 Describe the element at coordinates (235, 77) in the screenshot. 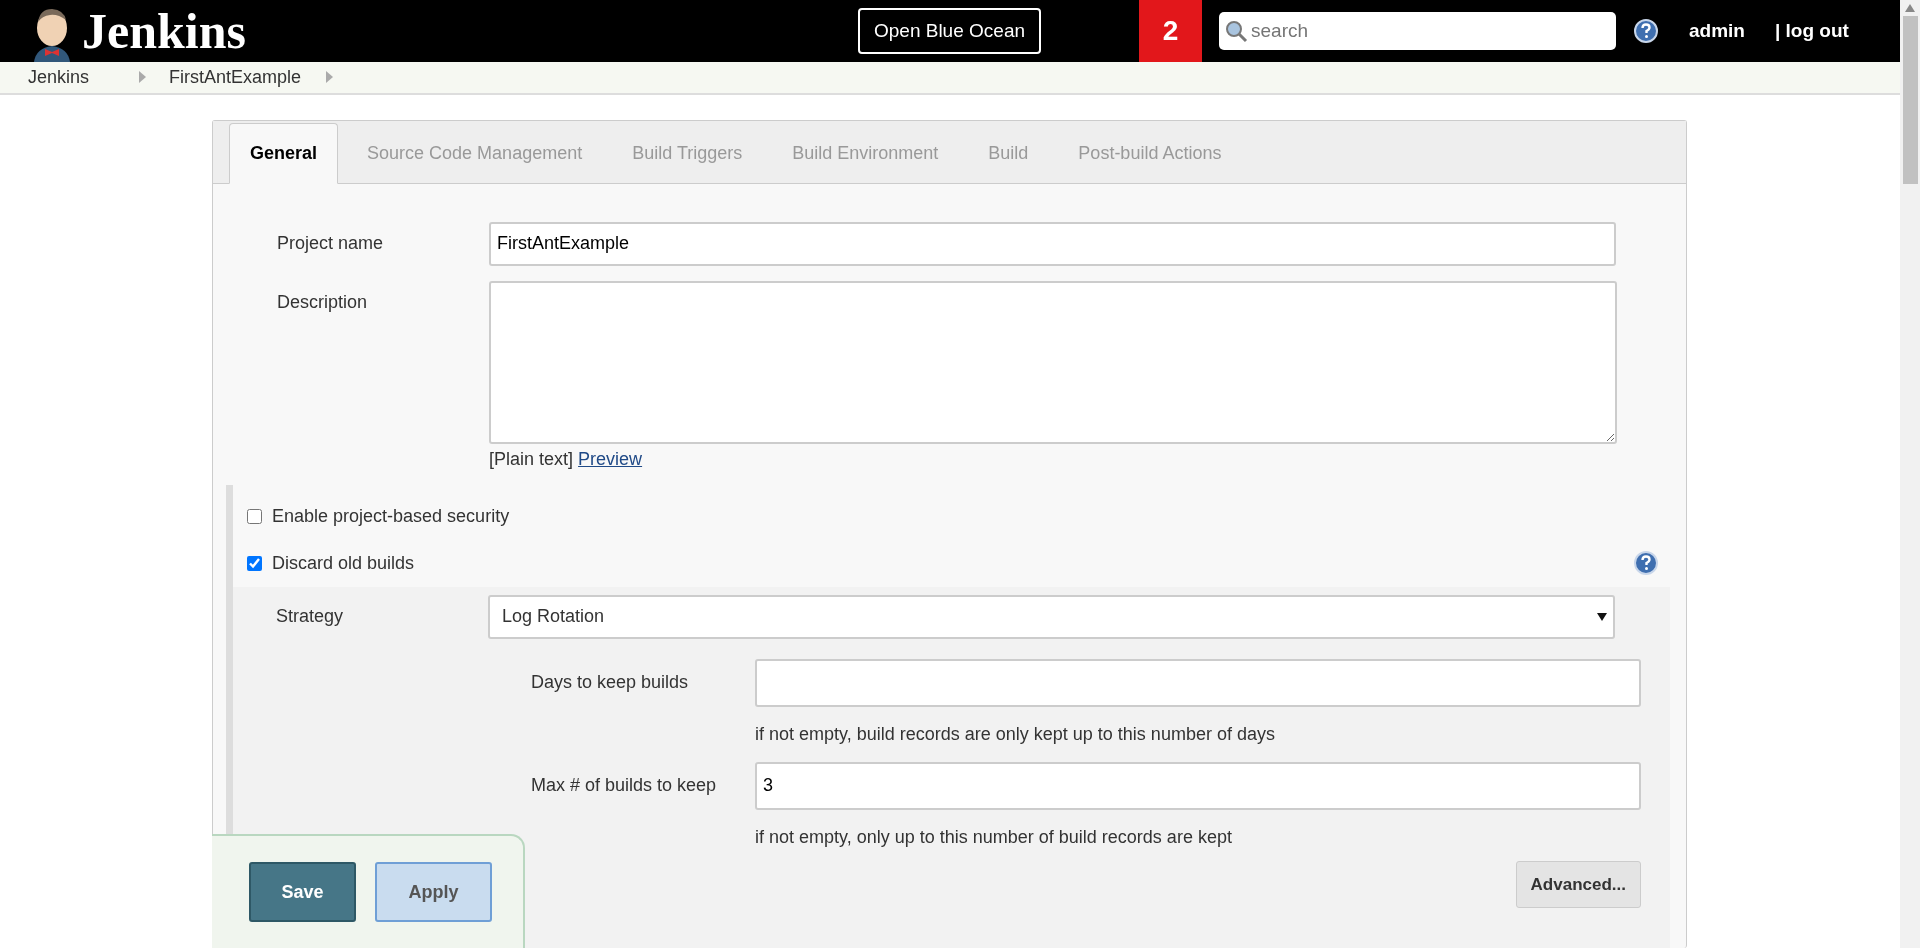

I see `breadcrumb-link: FirstAntExample` at that location.